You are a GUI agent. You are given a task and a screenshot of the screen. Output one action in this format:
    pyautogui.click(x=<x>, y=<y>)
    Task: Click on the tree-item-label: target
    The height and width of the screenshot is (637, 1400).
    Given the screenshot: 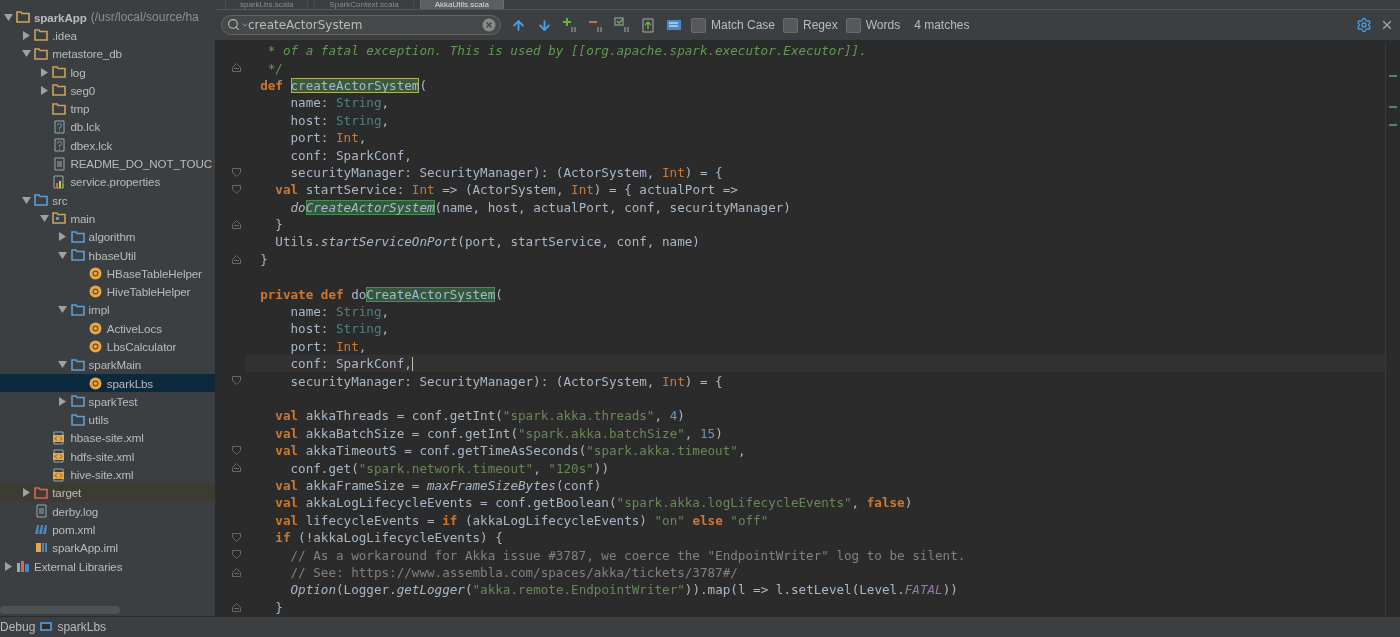 What is the action you would take?
    pyautogui.click(x=67, y=493)
    